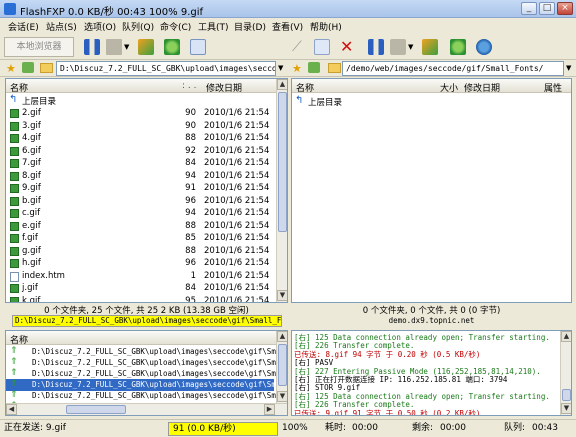  What do you see at coordinates (140, 176) in the screenshot?
I see `file-row: 8.gif 94 2010/1/6 21:54` at bounding box center [140, 176].